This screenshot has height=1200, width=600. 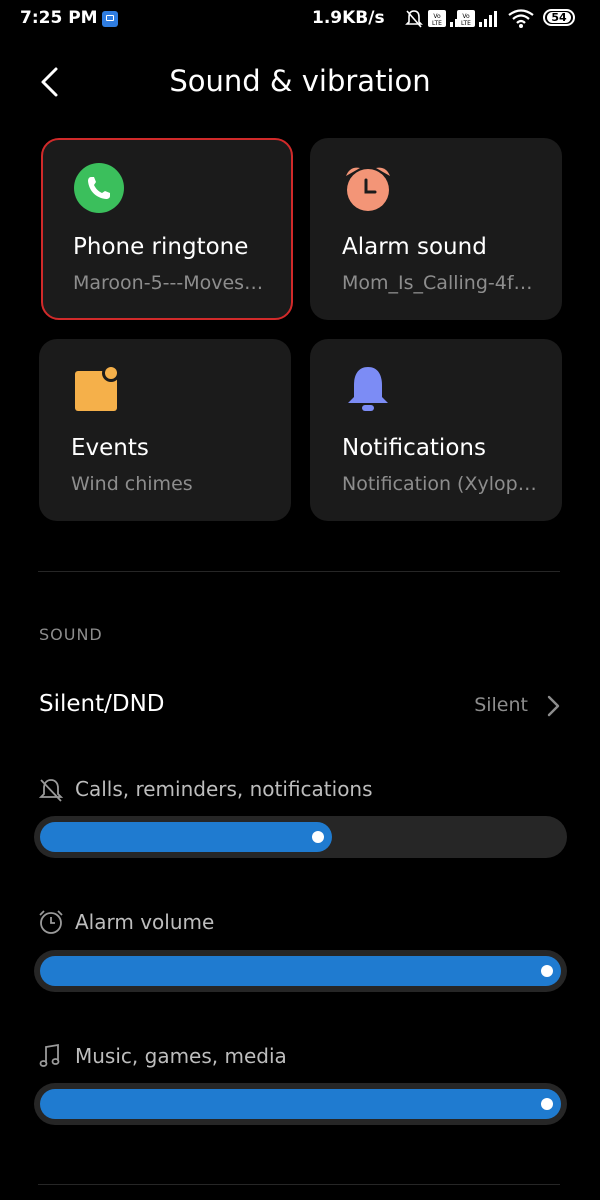 What do you see at coordinates (165, 430) in the screenshot?
I see `tile-events: Events Wind chimes` at bounding box center [165, 430].